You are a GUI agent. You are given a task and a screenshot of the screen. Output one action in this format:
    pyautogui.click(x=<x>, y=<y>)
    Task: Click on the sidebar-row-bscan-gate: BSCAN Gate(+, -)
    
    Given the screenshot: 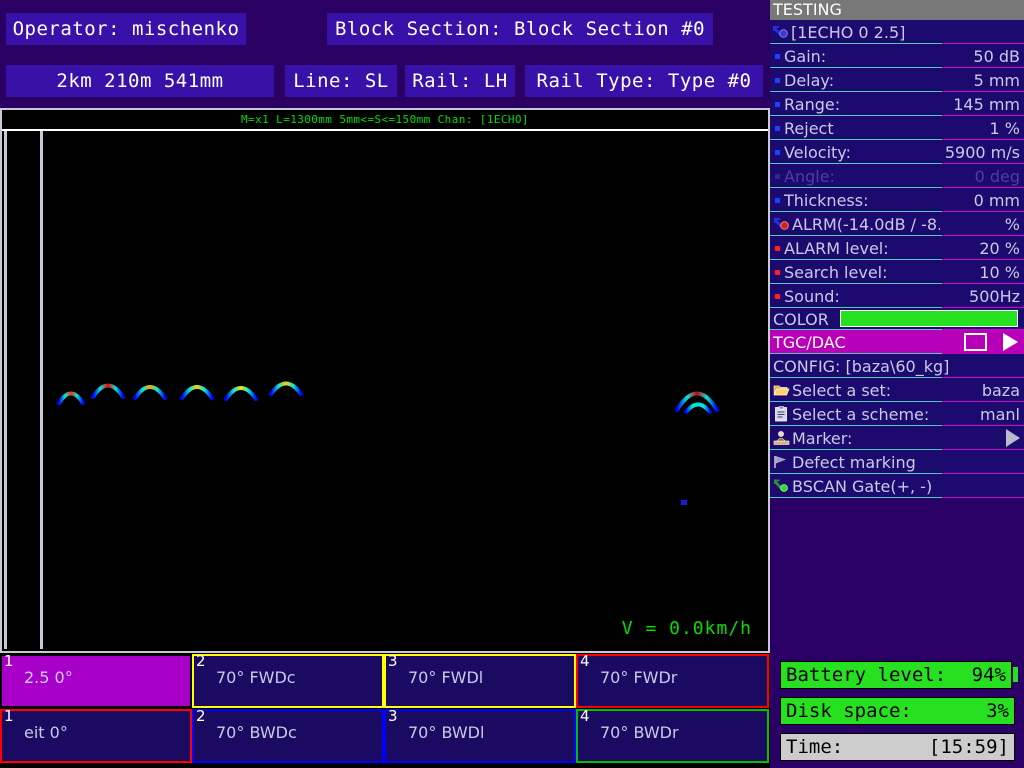 What is the action you would take?
    pyautogui.click(x=897, y=486)
    